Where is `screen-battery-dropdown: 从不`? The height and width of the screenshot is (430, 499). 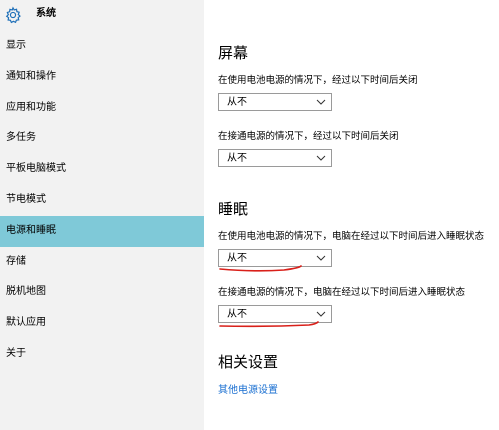 screen-battery-dropdown: 从不 is located at coordinates (275, 102).